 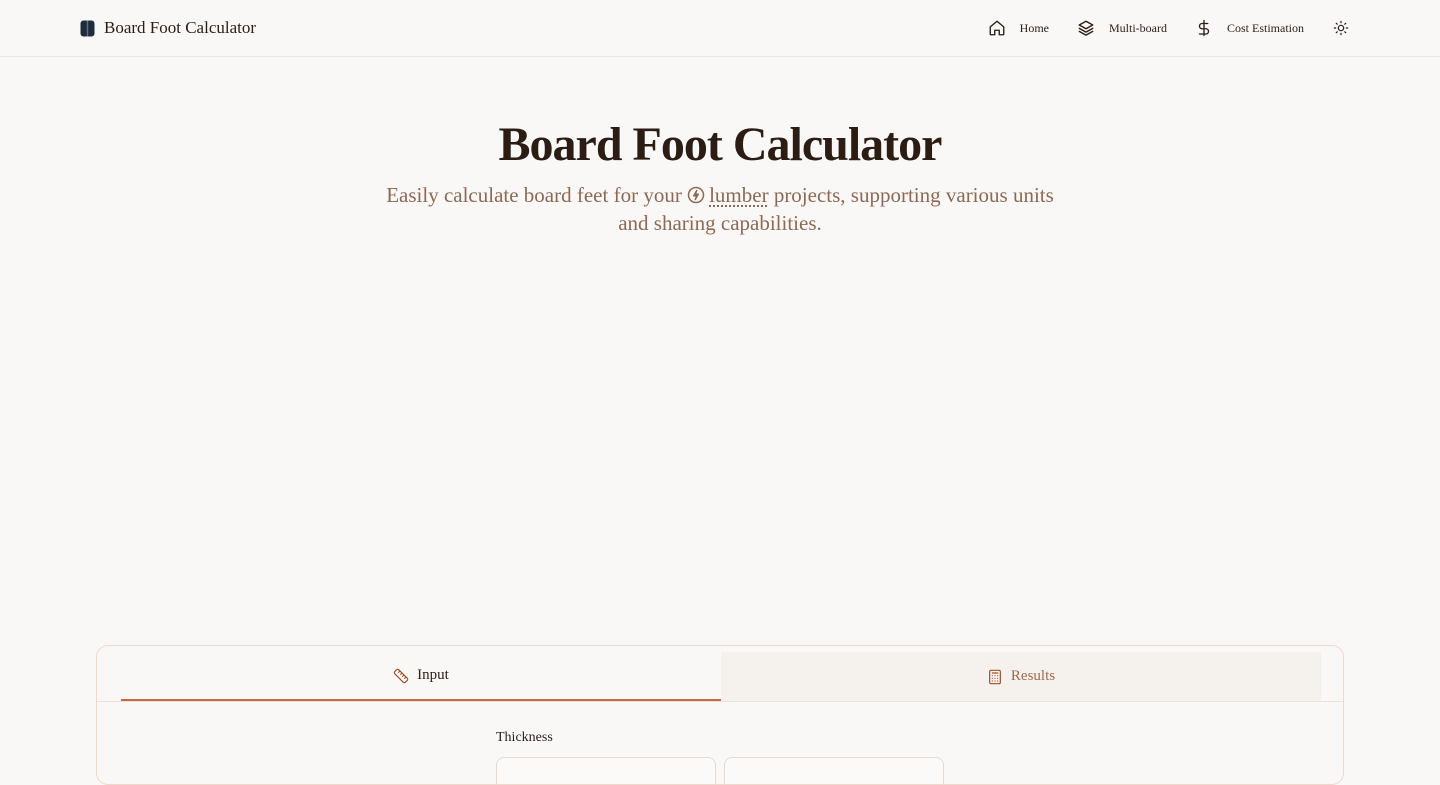 What do you see at coordinates (433, 675) in the screenshot?
I see `tab-input-label: Input` at bounding box center [433, 675].